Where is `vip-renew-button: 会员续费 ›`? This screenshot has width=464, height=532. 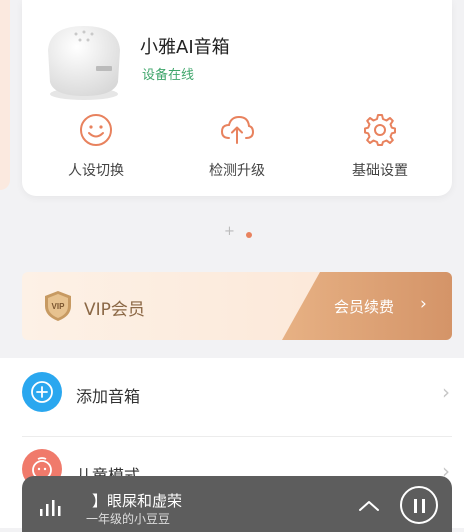
vip-renew-button: 会员续费 › is located at coordinates (367, 306).